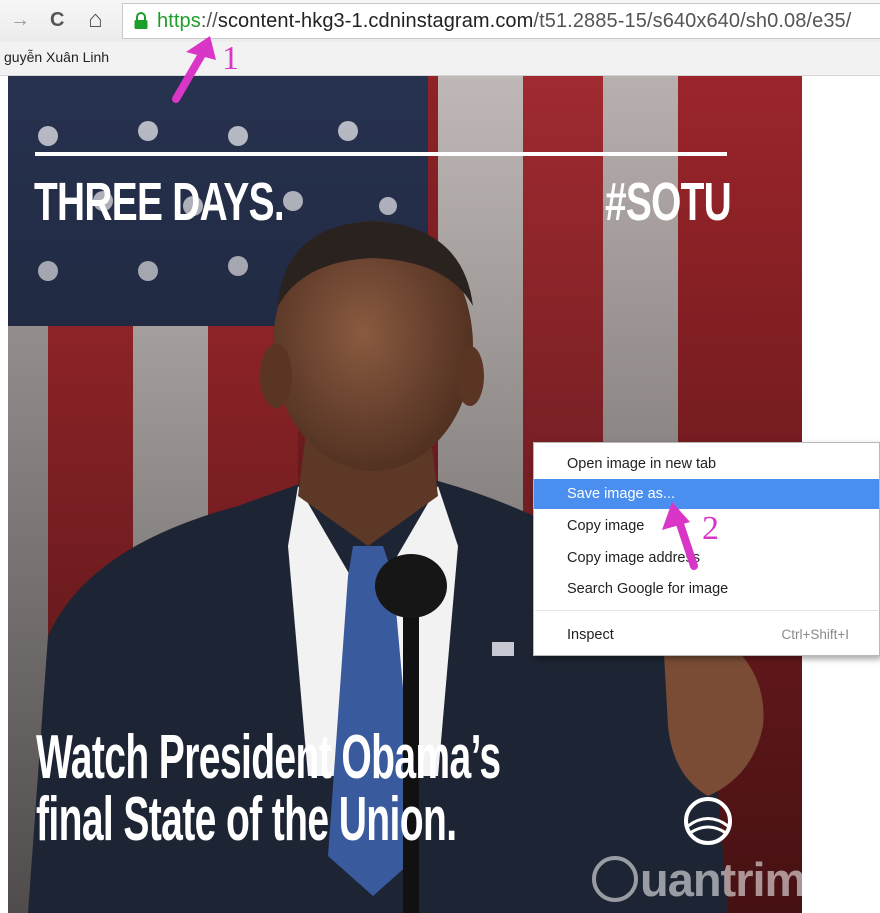 This screenshot has height=913, width=880. What do you see at coordinates (706, 610) in the screenshot?
I see `menu-separator` at bounding box center [706, 610].